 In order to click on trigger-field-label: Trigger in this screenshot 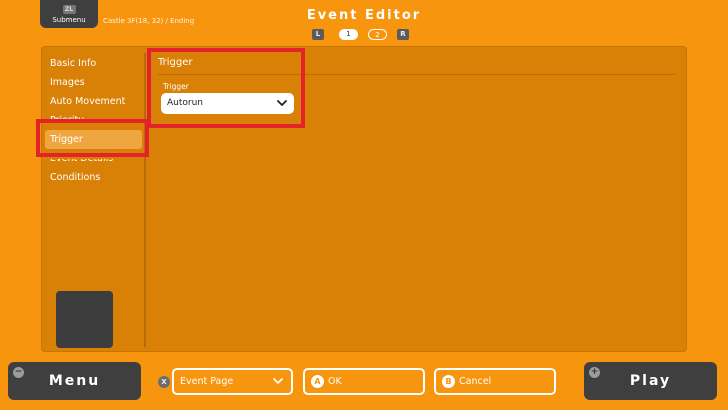, I will do `click(176, 86)`.